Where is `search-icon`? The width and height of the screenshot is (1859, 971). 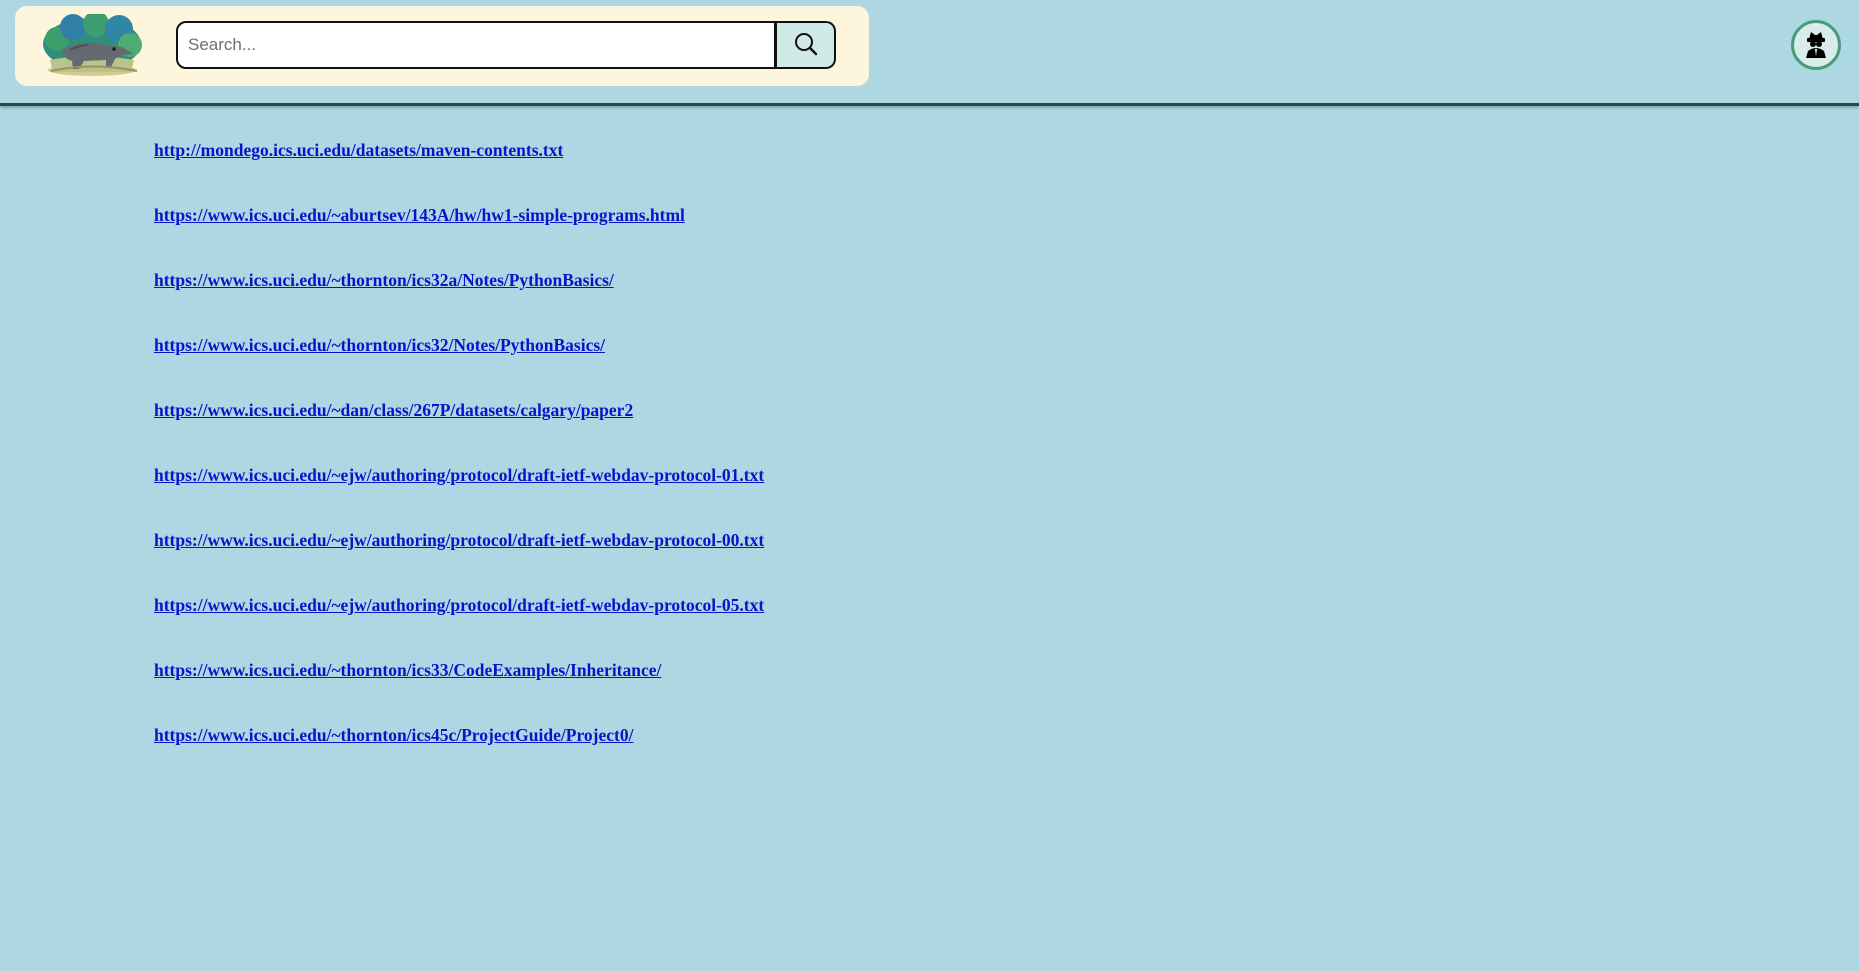
search-icon is located at coordinates (806, 45).